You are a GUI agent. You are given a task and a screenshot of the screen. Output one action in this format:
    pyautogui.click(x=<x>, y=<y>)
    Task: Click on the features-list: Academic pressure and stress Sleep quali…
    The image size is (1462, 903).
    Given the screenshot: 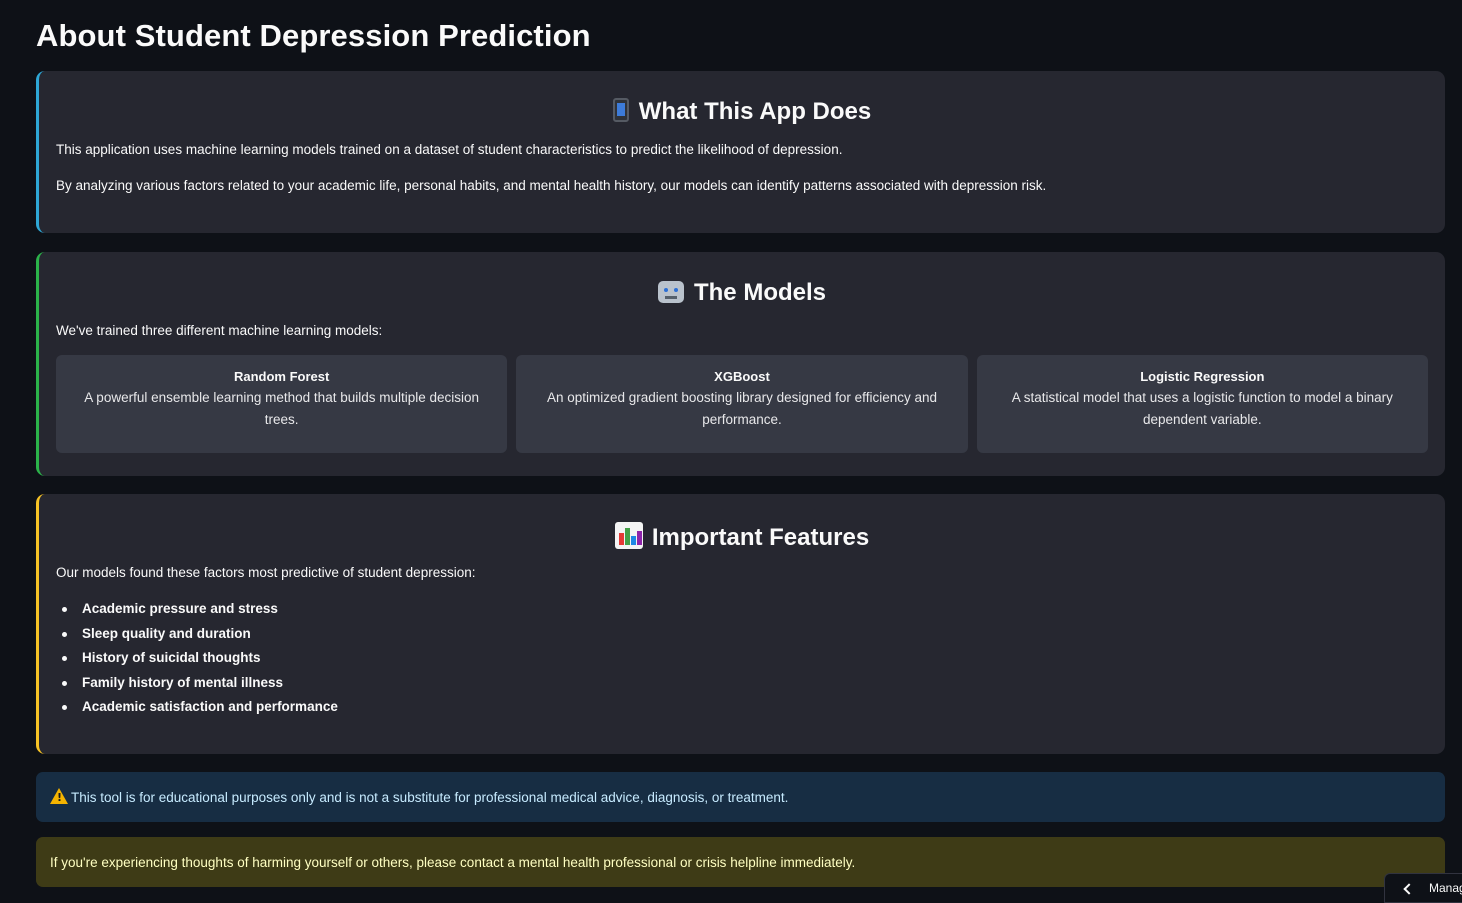 What is the action you would take?
    pyautogui.click(x=742, y=658)
    